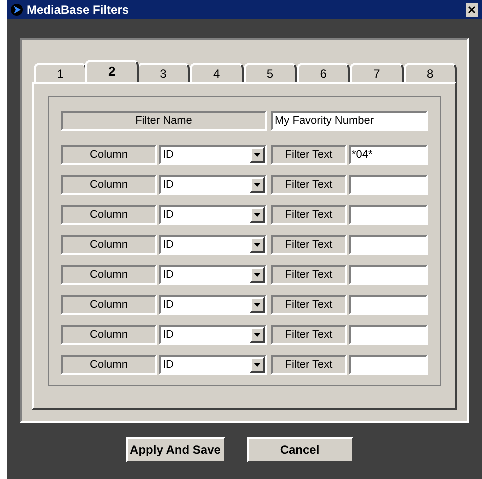  Describe the element at coordinates (217, 72) in the screenshot. I see `tab: 4` at that location.